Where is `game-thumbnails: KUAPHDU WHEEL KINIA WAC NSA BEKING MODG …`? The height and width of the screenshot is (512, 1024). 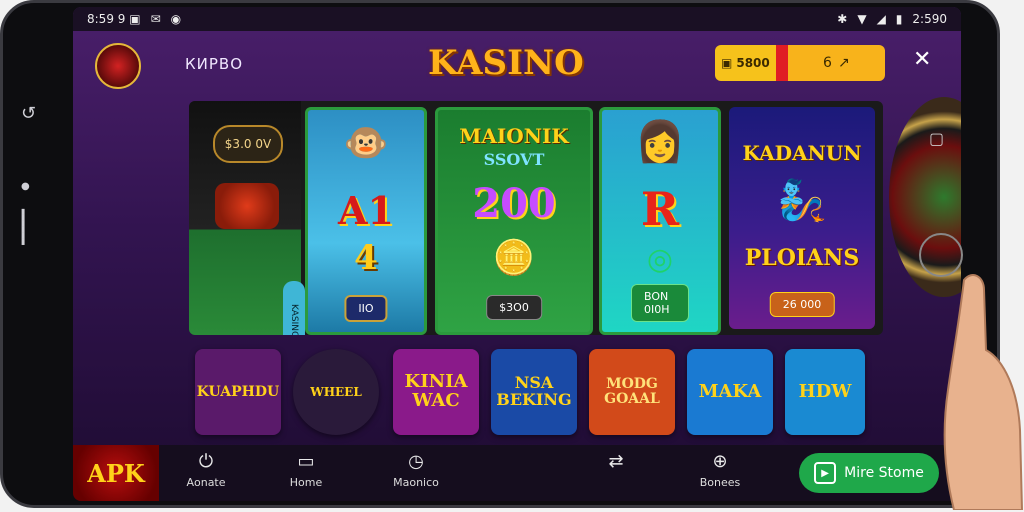
game-thumbnails: KUAPHDU WHEEL KINIA WAC NSA BEKING MODG … is located at coordinates (540, 395).